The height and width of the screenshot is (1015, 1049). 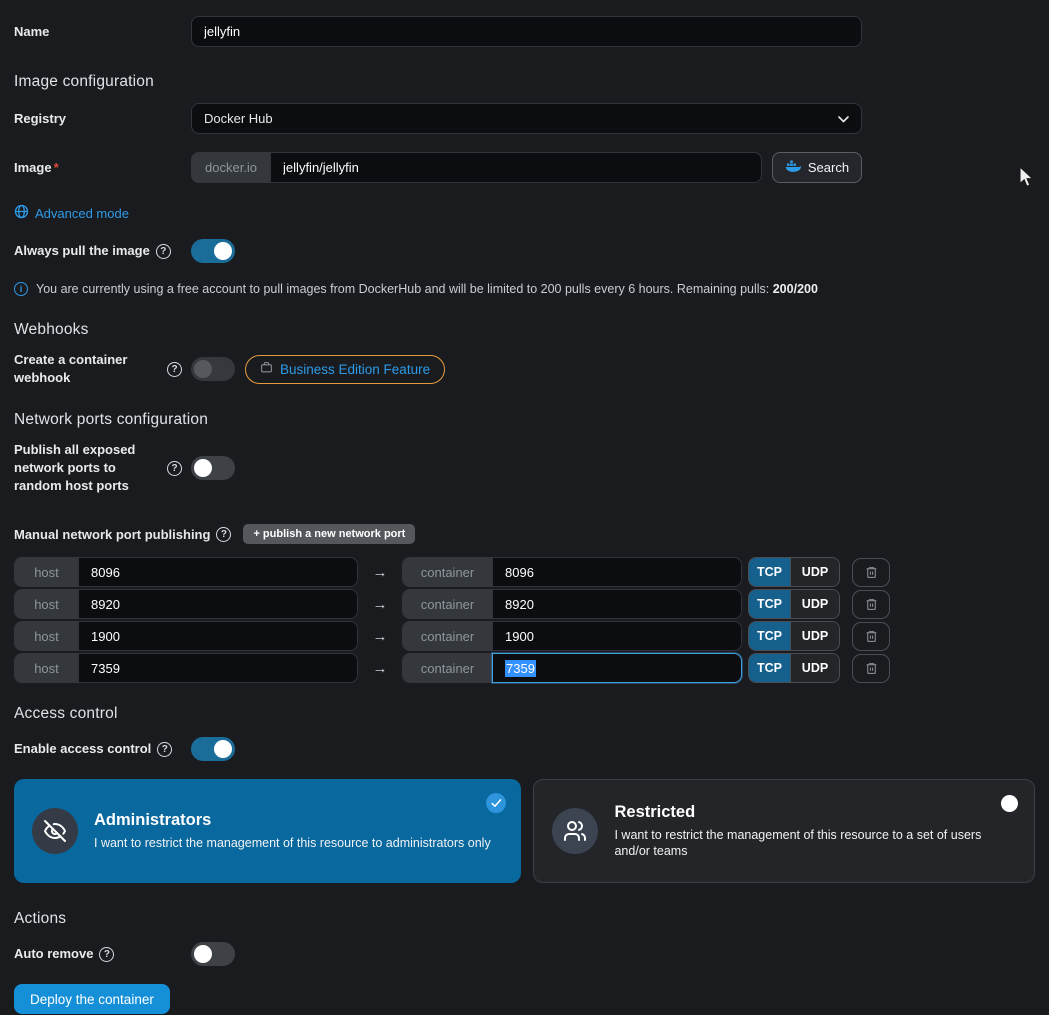 What do you see at coordinates (795, 289) in the screenshot?
I see `remaining-pulls-value: 200/200` at bounding box center [795, 289].